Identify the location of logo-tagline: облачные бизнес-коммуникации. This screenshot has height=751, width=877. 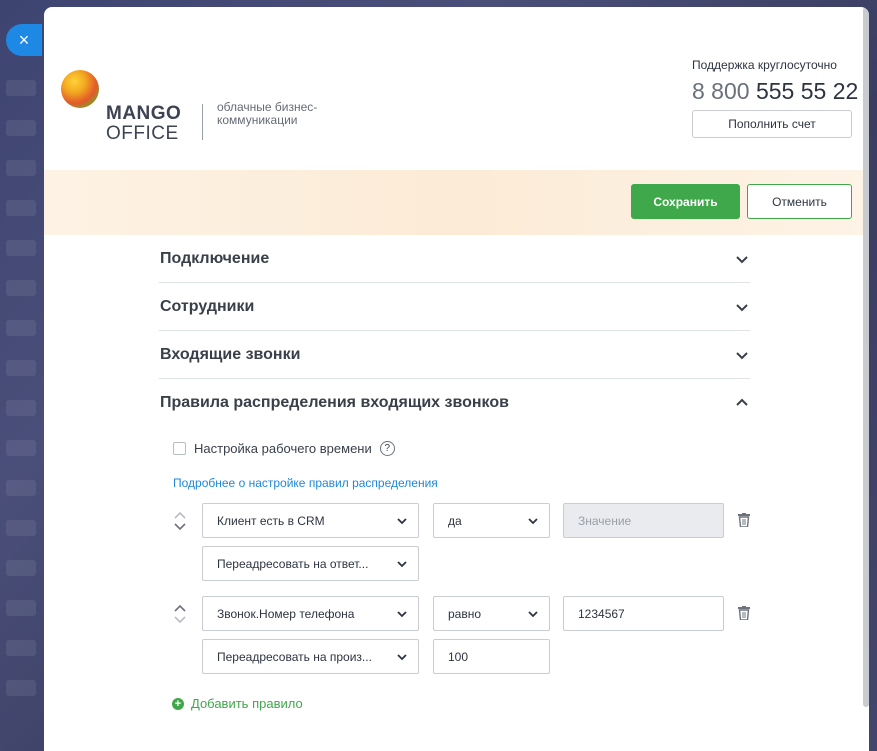
(267, 113).